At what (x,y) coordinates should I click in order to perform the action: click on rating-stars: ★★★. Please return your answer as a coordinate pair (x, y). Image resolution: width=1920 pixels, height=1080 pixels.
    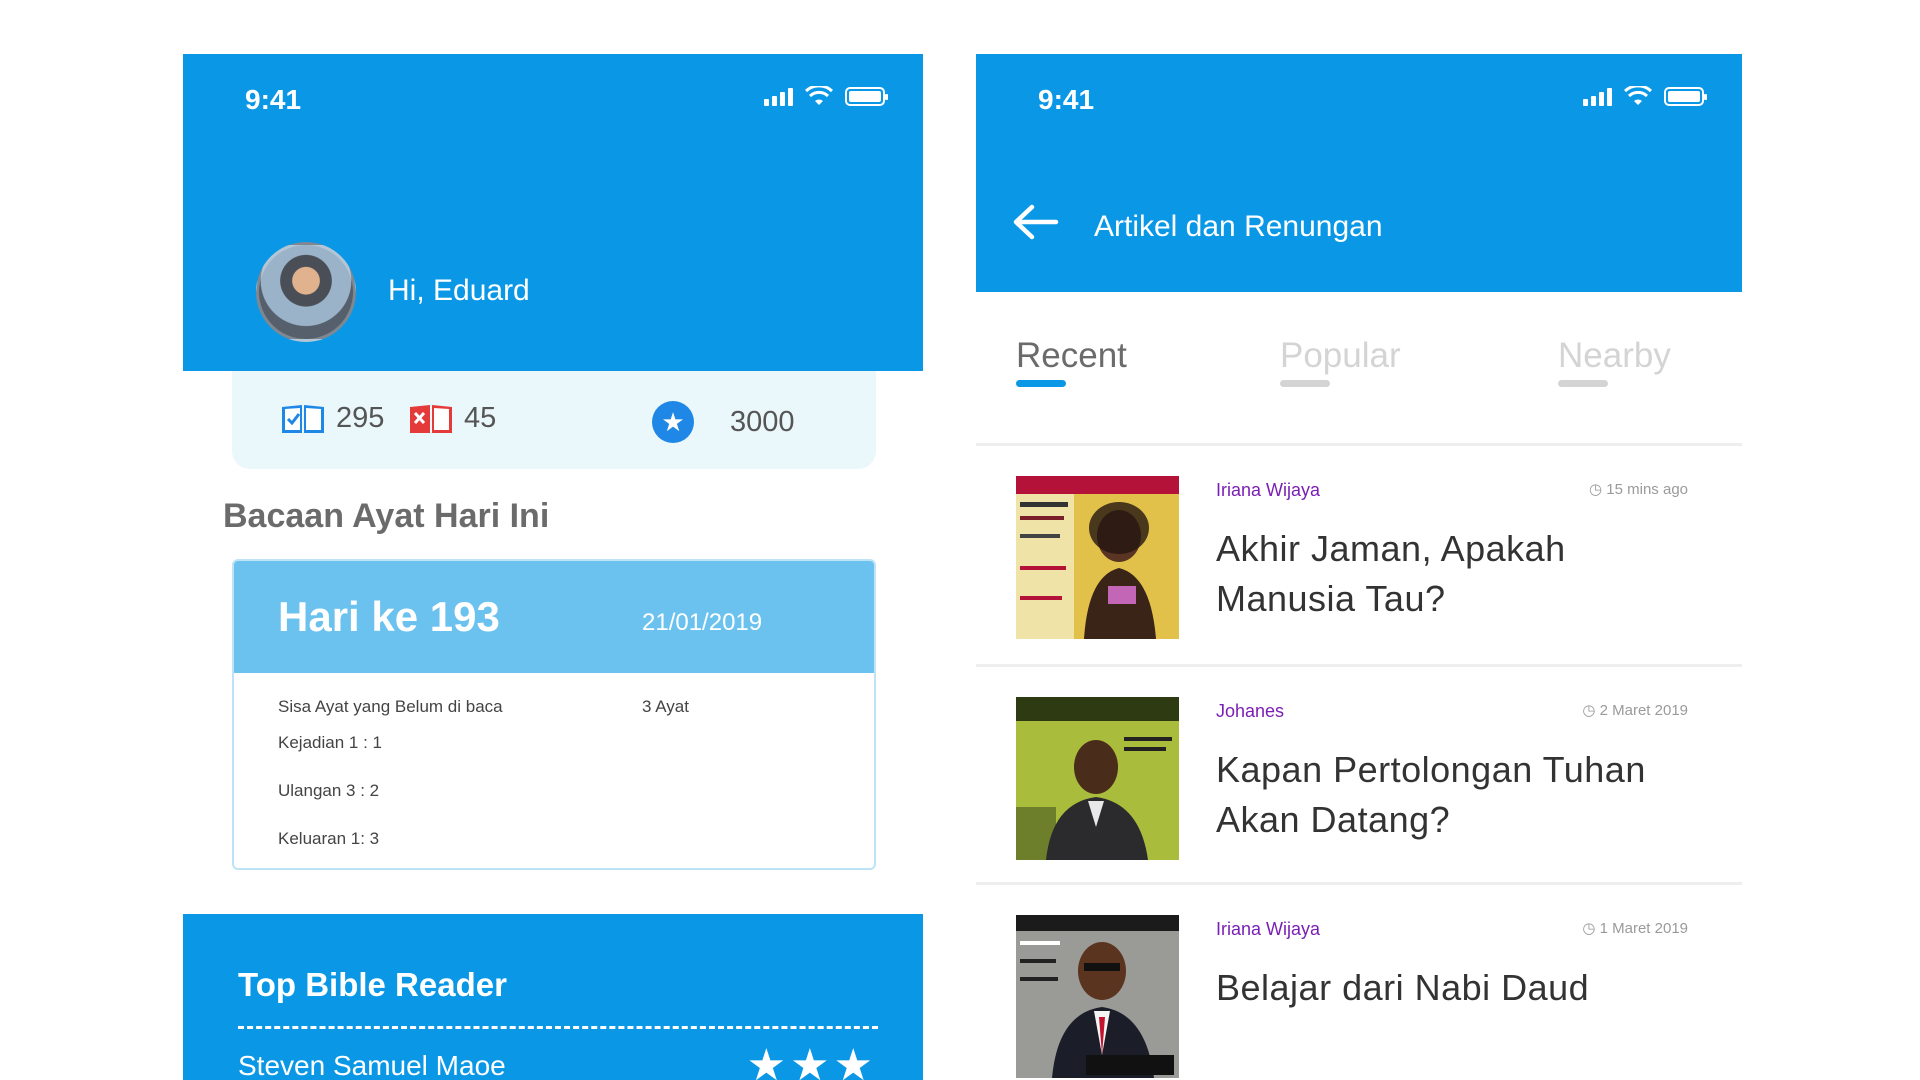
    Looking at the image, I should click on (811, 1060).